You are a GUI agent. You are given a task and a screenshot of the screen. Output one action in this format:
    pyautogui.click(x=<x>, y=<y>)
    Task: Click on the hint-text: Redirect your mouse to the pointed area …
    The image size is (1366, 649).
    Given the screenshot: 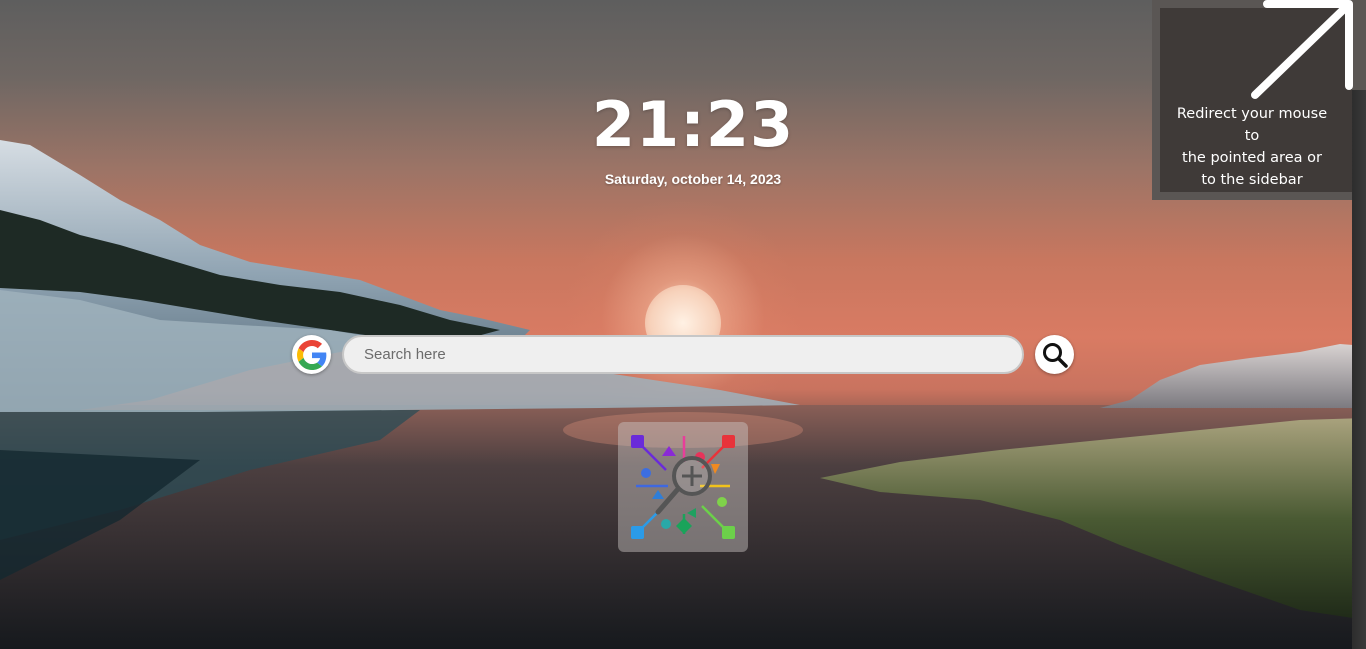 What is the action you would take?
    pyautogui.click(x=1252, y=147)
    